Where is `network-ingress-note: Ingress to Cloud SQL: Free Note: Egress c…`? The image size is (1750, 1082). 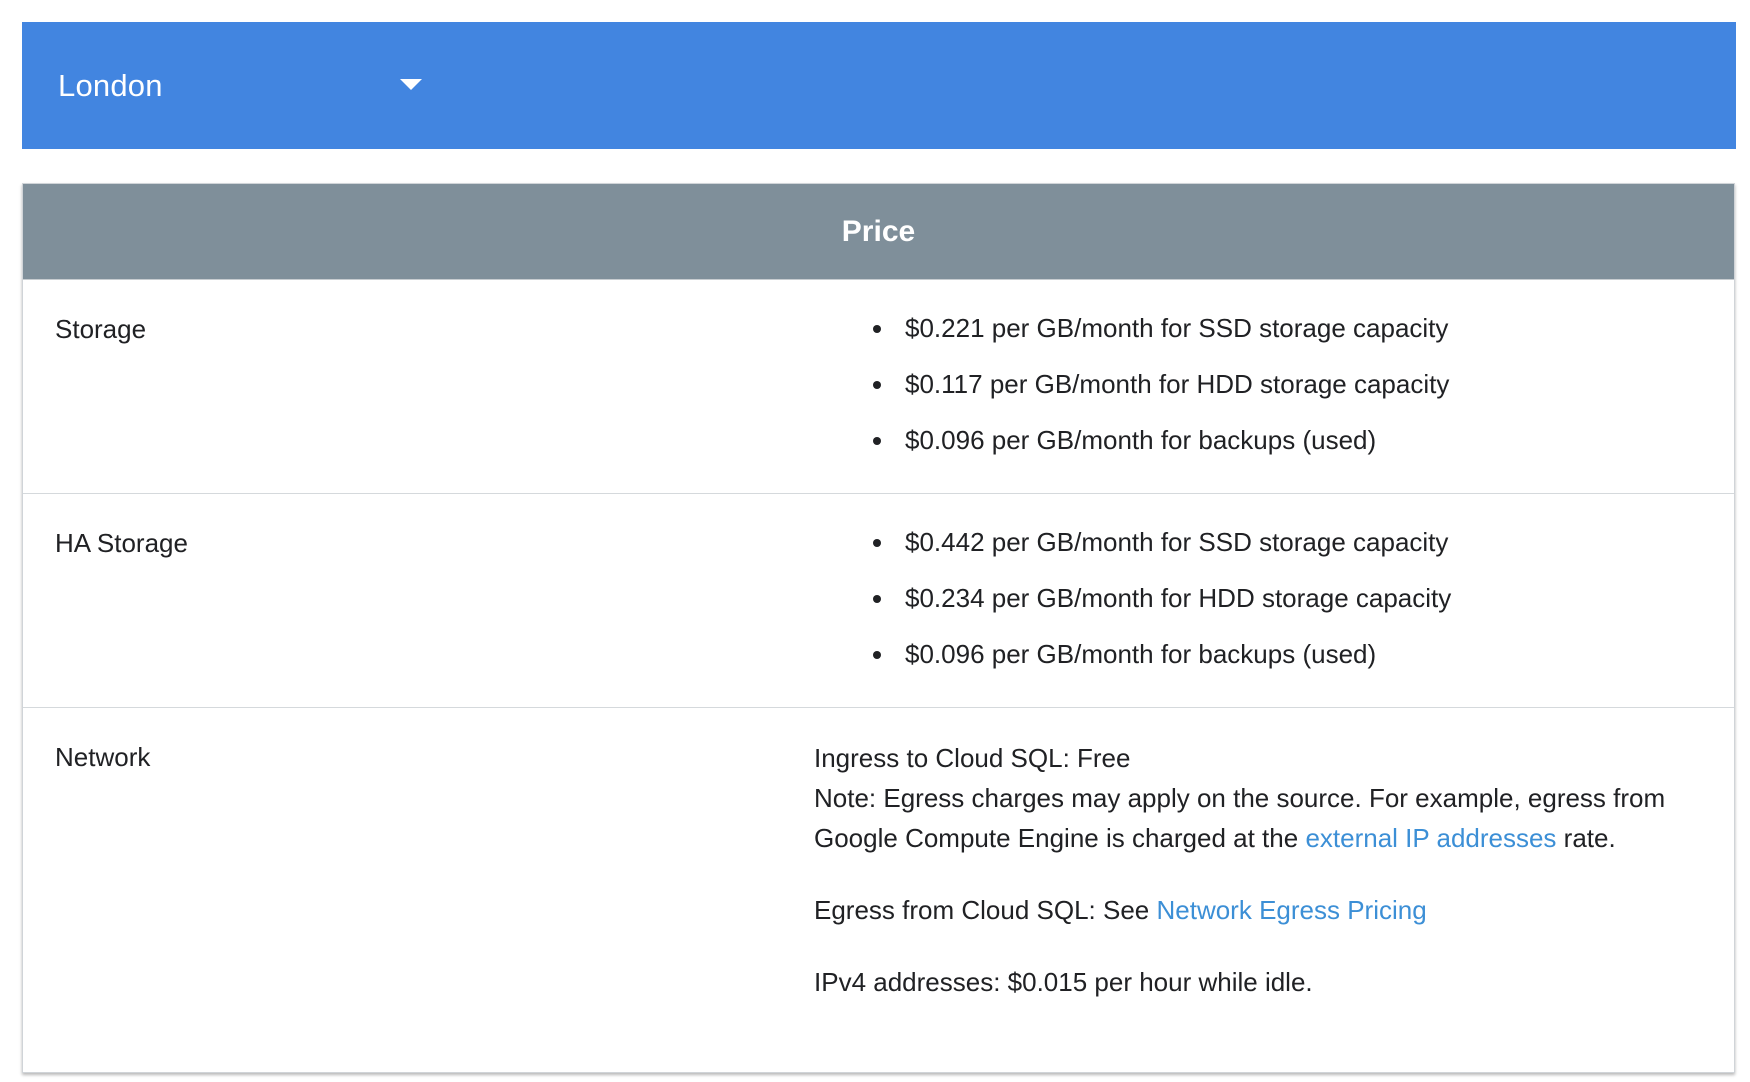 network-ingress-note: Ingress to Cloud SQL: Free Note: Egress c… is located at coordinates (1259, 798).